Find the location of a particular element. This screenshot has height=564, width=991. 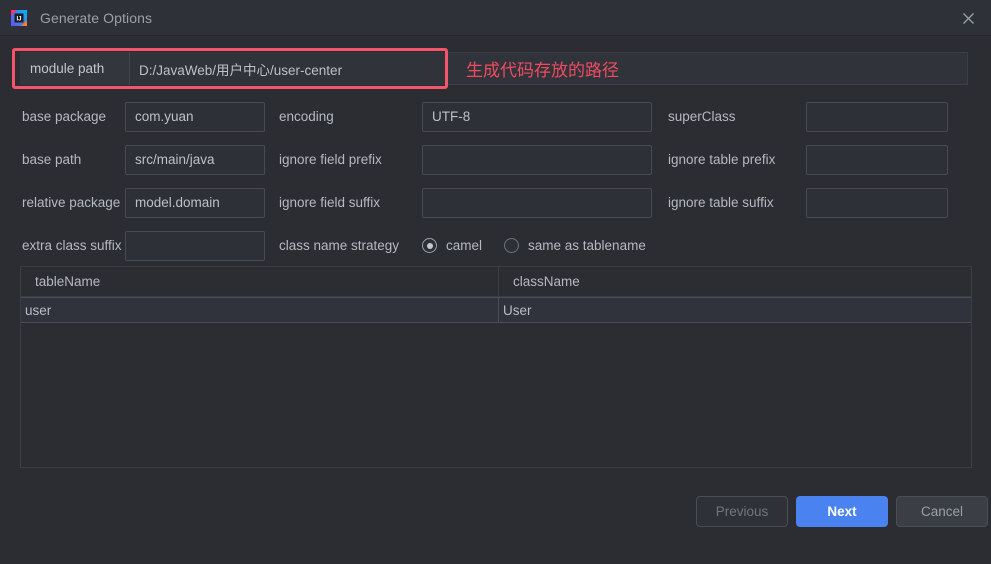

close-icon is located at coordinates (968, 18).